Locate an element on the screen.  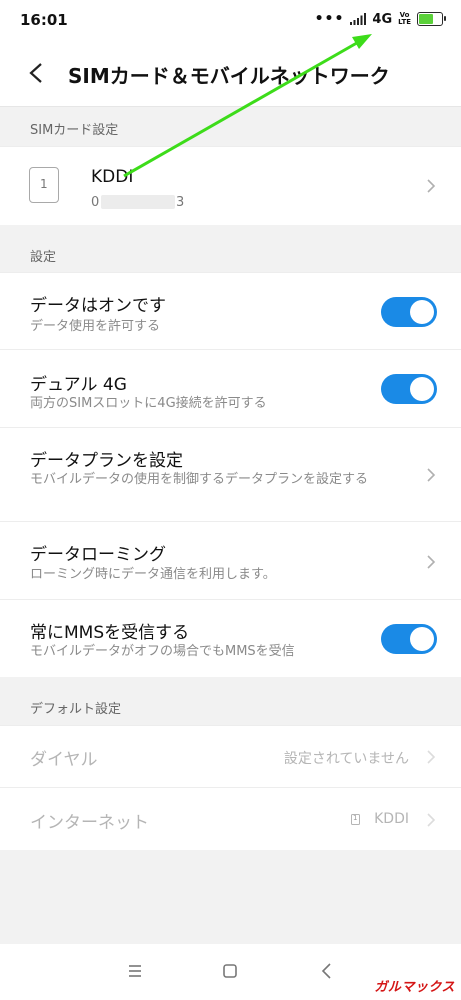
notification-dots: ••• is located at coordinates (329, 19).